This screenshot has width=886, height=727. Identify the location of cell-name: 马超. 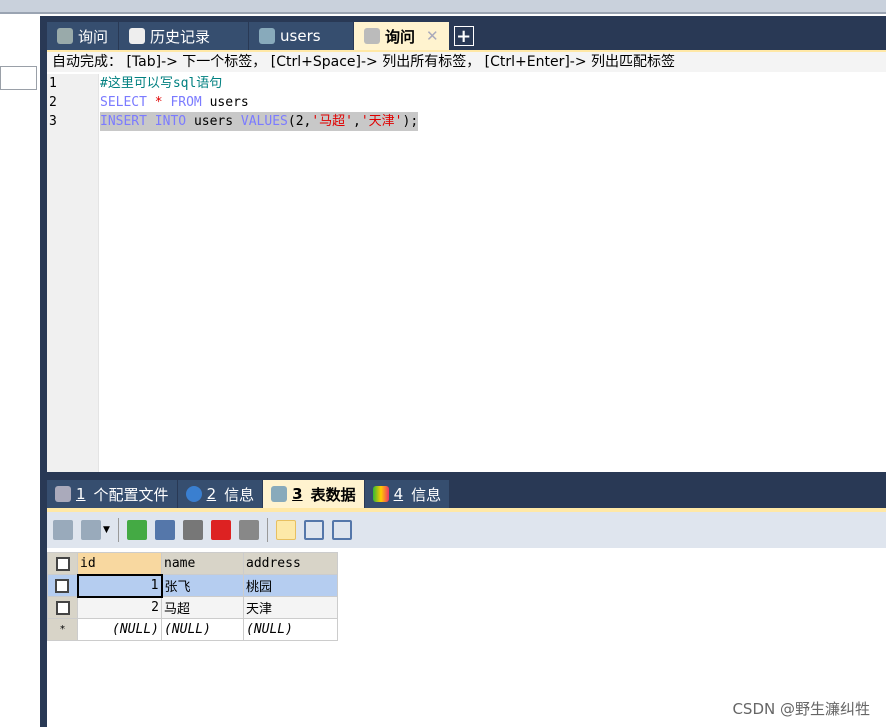
(202, 607).